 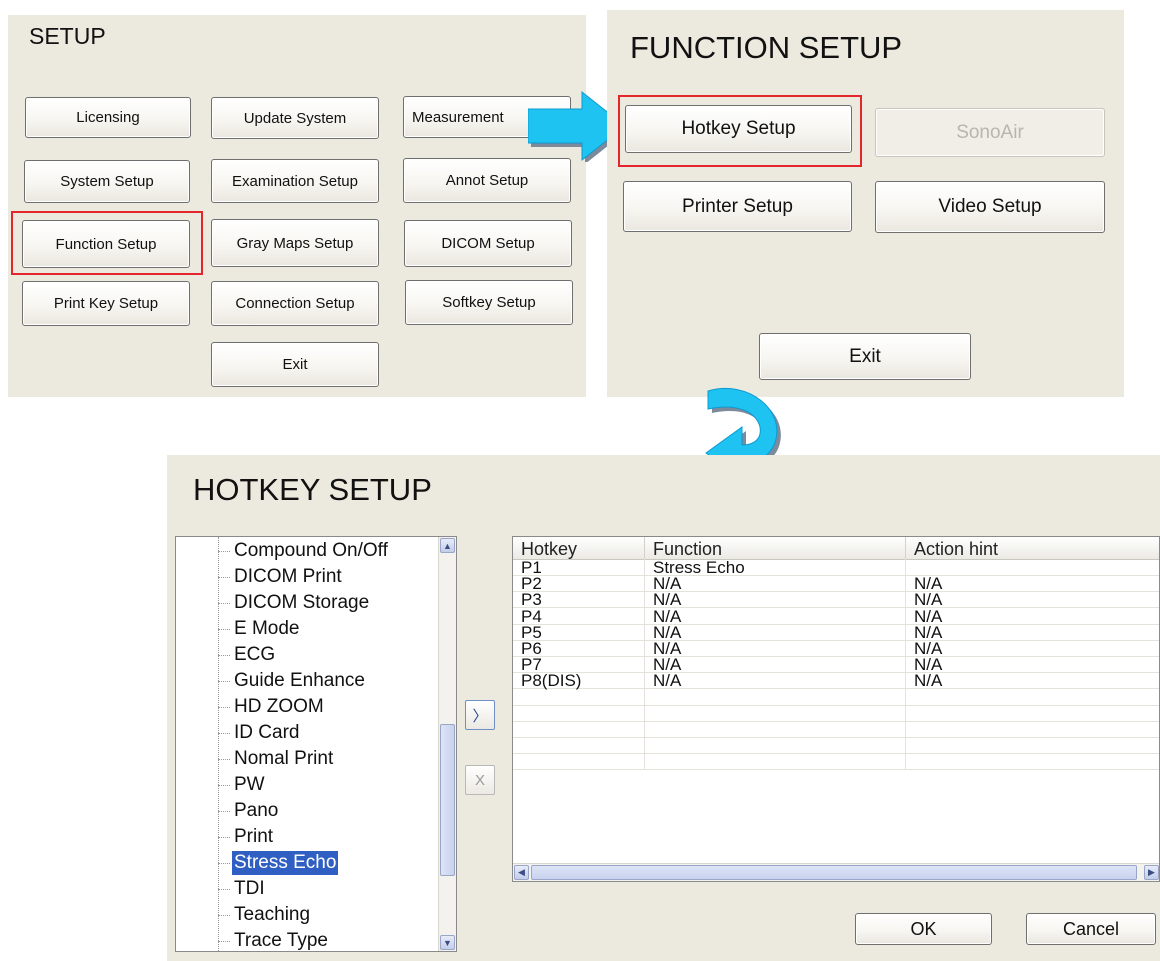 I want to click on softkey-setup-button: Softkey Setup, so click(x=489, y=302).